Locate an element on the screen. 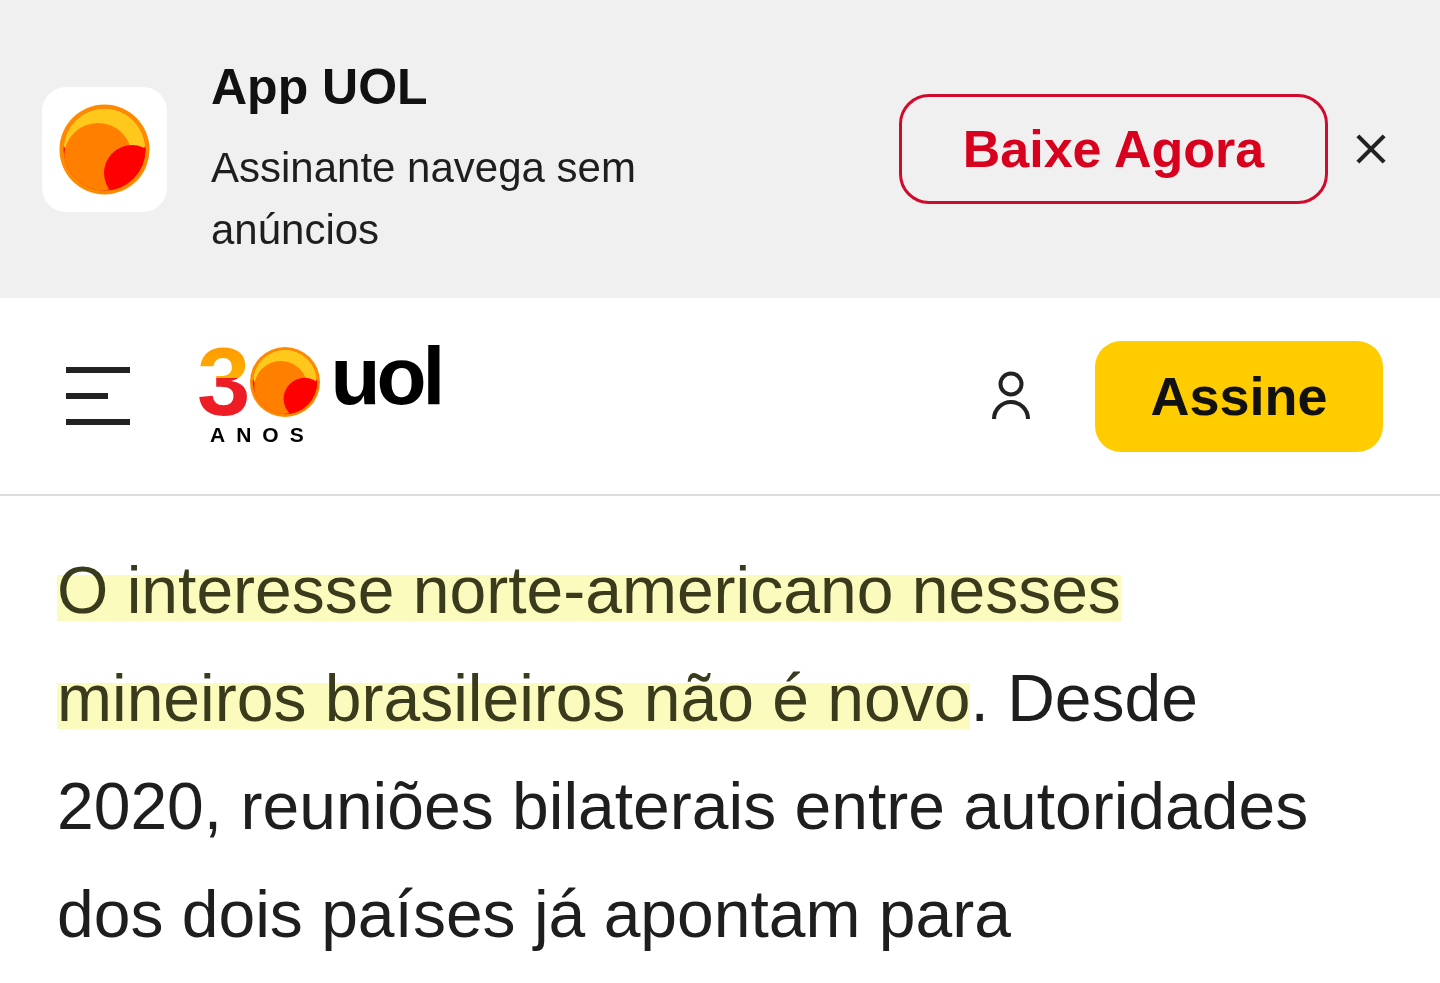  sun-logo-icon is located at coordinates (285, 382).